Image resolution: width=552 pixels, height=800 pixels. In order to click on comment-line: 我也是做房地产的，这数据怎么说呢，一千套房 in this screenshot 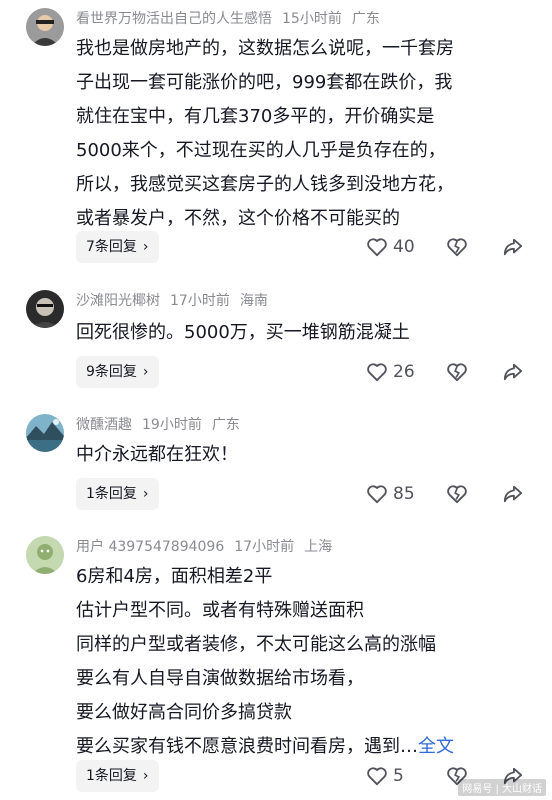, I will do `click(265, 48)`.